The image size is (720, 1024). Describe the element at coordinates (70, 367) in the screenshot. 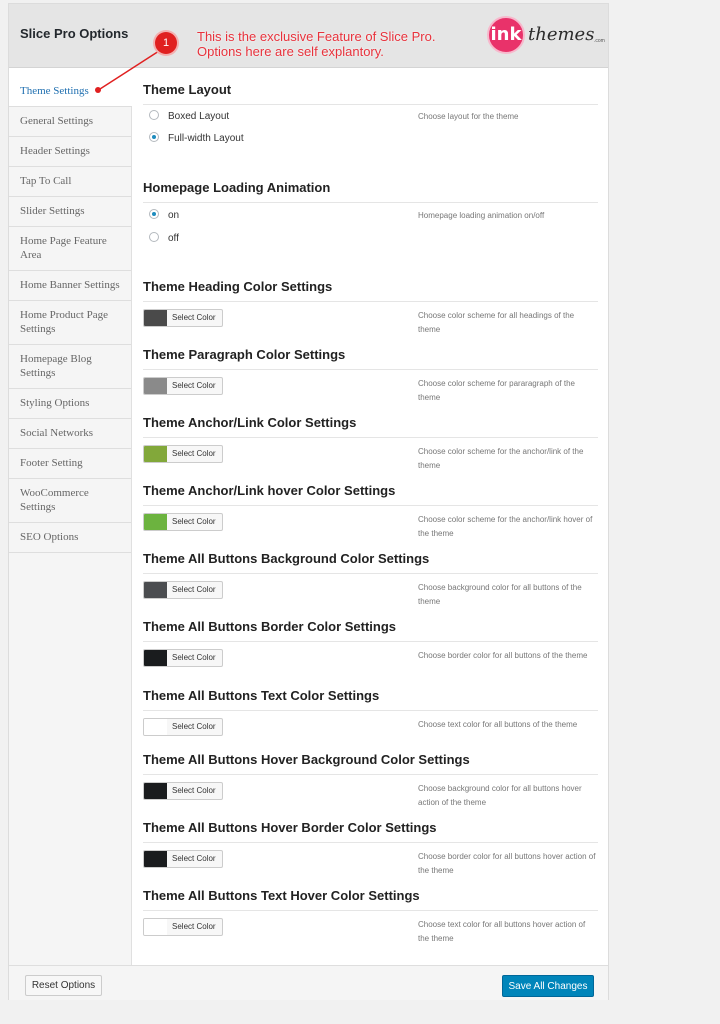

I see `sidebar-item-homepage-blog-settings: Homepage Blog Settings` at that location.